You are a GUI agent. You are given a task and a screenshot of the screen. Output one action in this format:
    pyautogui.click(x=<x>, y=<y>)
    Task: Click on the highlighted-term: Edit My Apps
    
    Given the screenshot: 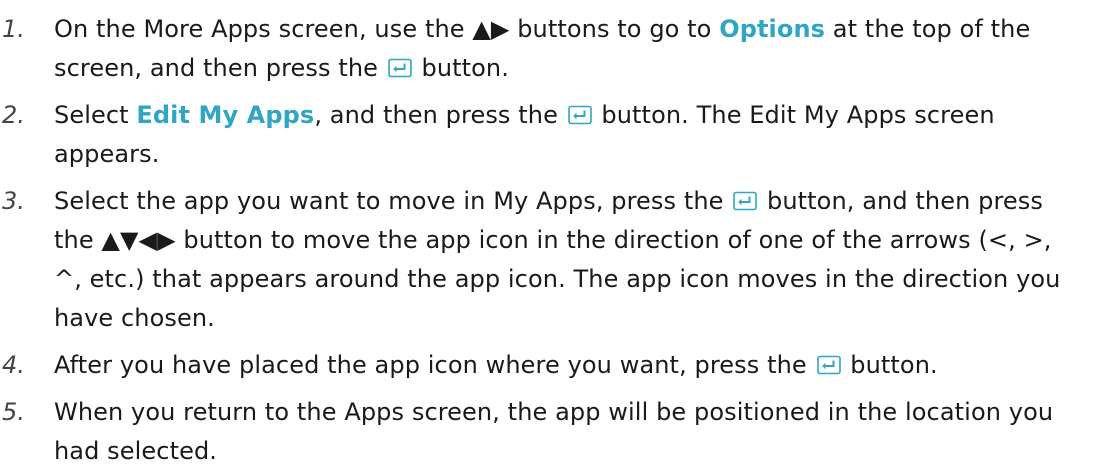 What is the action you would take?
    pyautogui.click(x=225, y=115)
    